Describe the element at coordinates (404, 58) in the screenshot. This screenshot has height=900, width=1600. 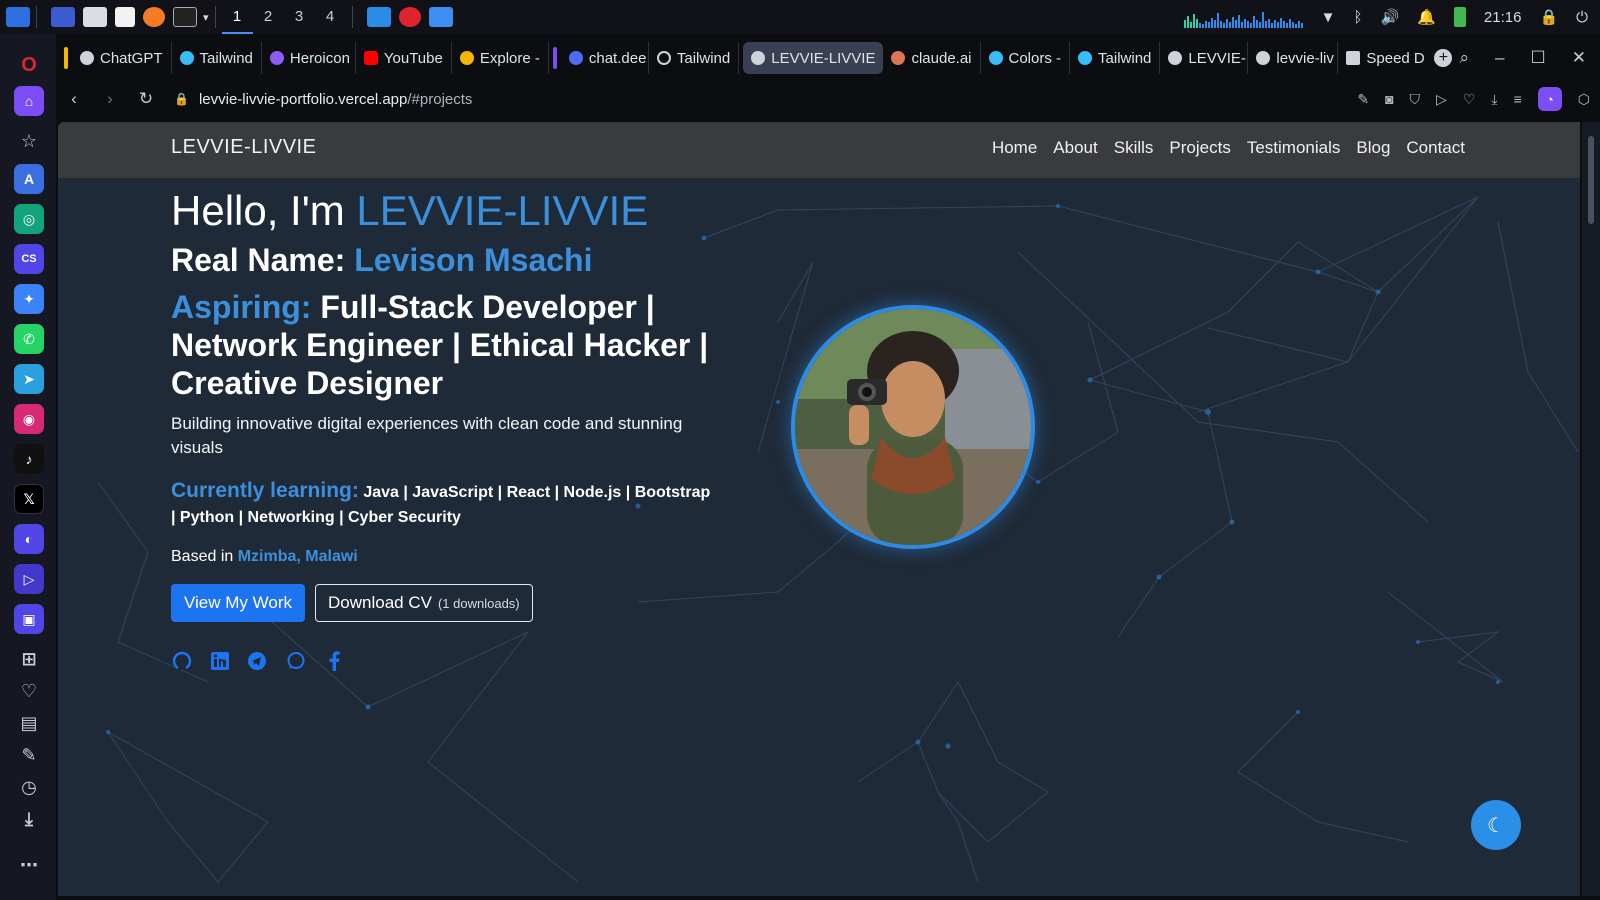
I see `tab-youtube: YouTube` at that location.